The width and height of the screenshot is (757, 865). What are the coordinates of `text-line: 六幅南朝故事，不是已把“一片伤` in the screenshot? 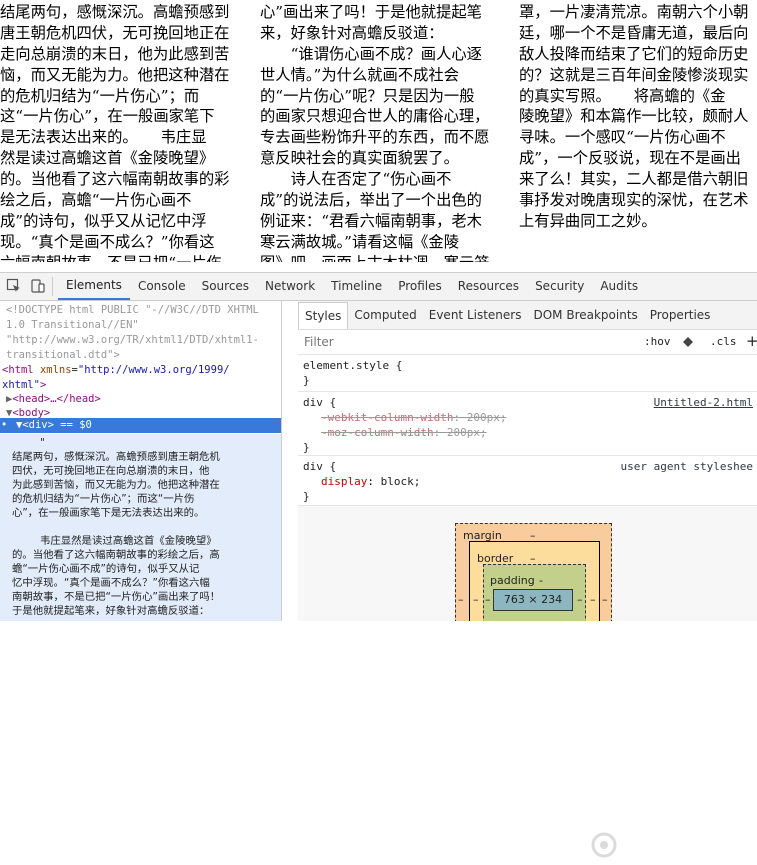 It's located at (121, 257).